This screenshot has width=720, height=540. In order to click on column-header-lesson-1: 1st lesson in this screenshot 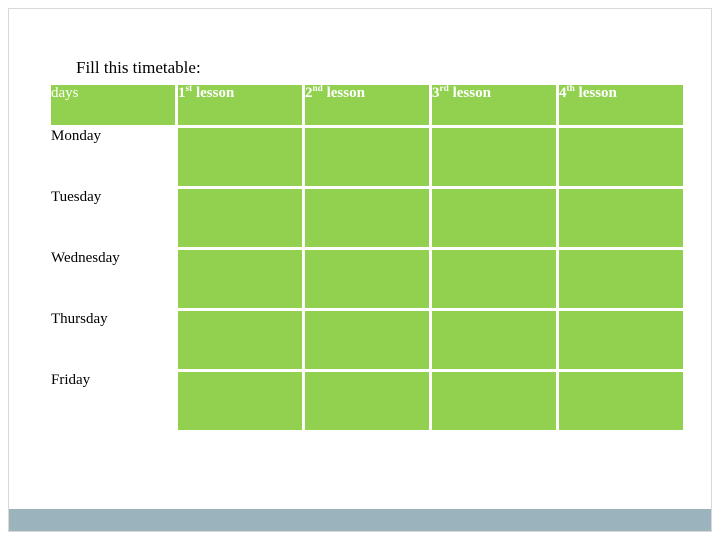, I will do `click(240, 104)`.